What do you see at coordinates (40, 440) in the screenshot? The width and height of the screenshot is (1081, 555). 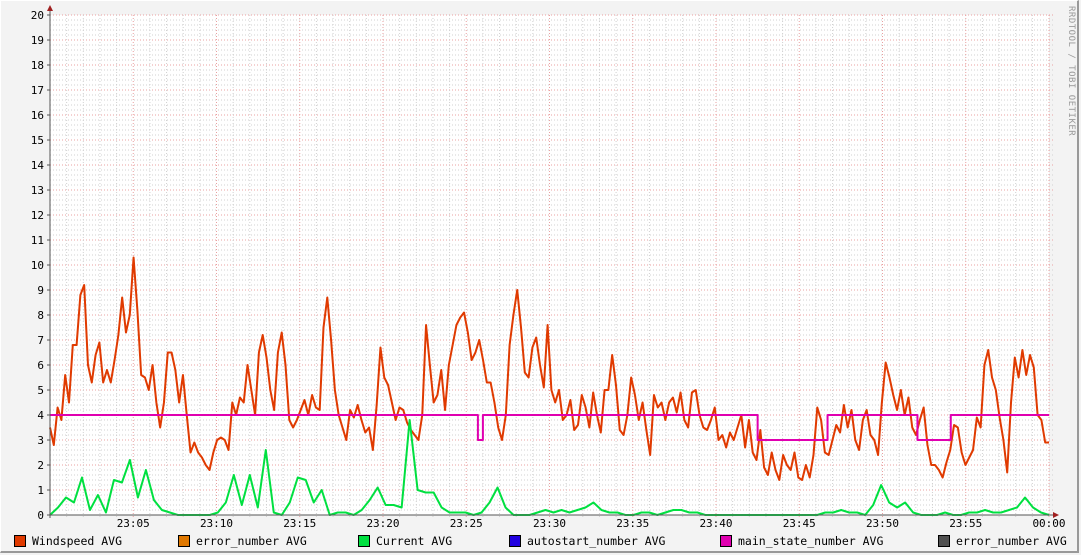 I see `y-tick-label: 3` at bounding box center [40, 440].